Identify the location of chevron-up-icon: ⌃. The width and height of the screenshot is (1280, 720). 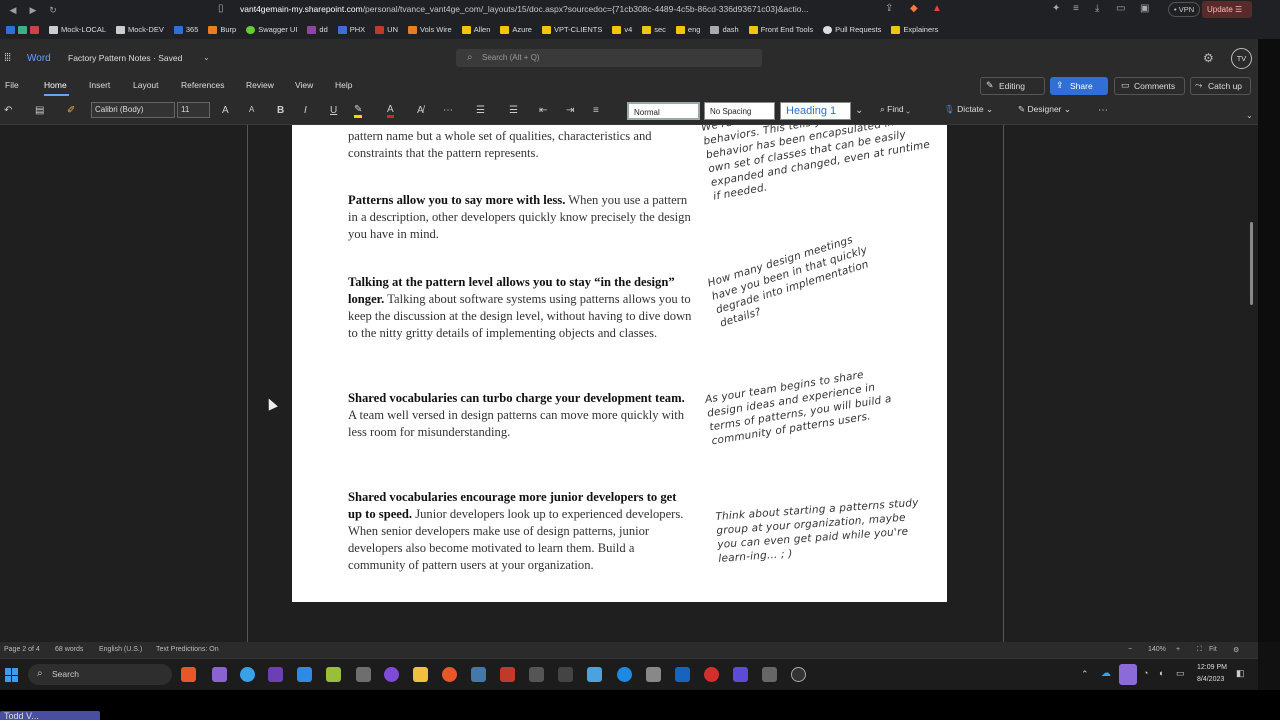
(1085, 674).